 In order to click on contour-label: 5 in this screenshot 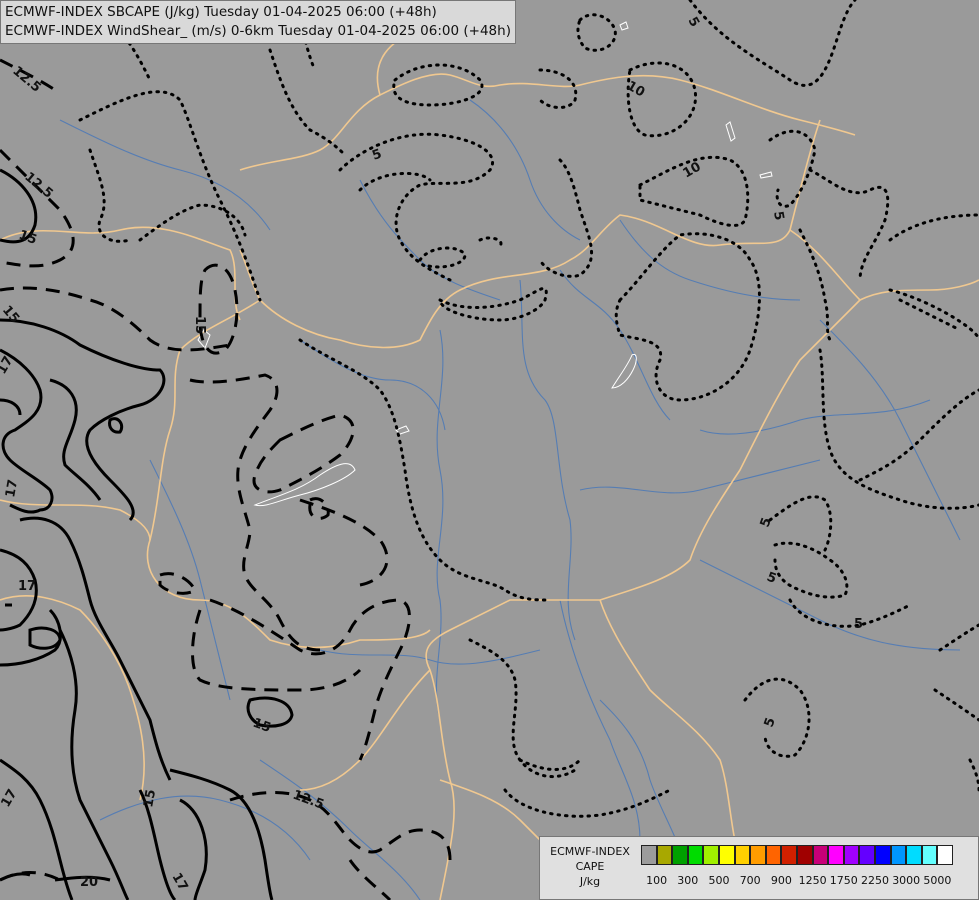, I will do `click(858, 624)`.